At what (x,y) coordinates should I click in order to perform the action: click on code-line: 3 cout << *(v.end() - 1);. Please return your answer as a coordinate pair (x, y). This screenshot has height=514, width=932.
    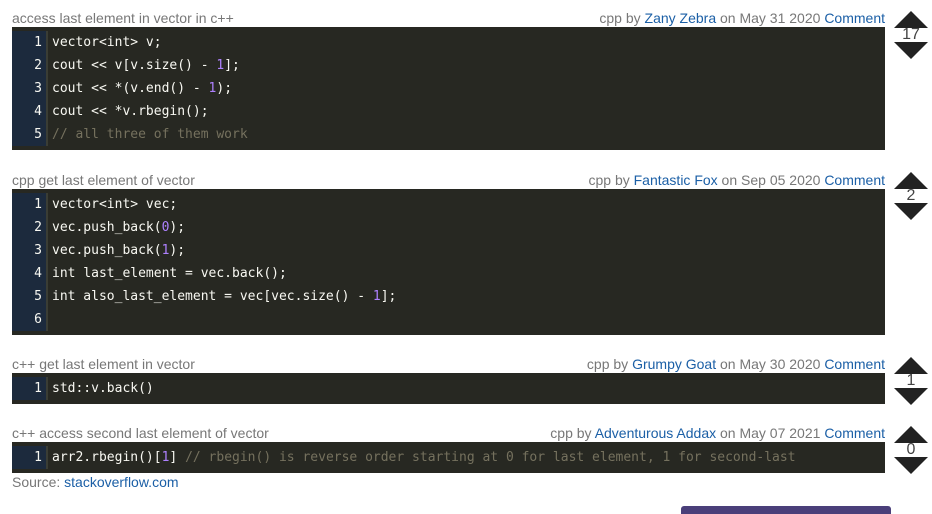
    Looking at the image, I should click on (448, 88).